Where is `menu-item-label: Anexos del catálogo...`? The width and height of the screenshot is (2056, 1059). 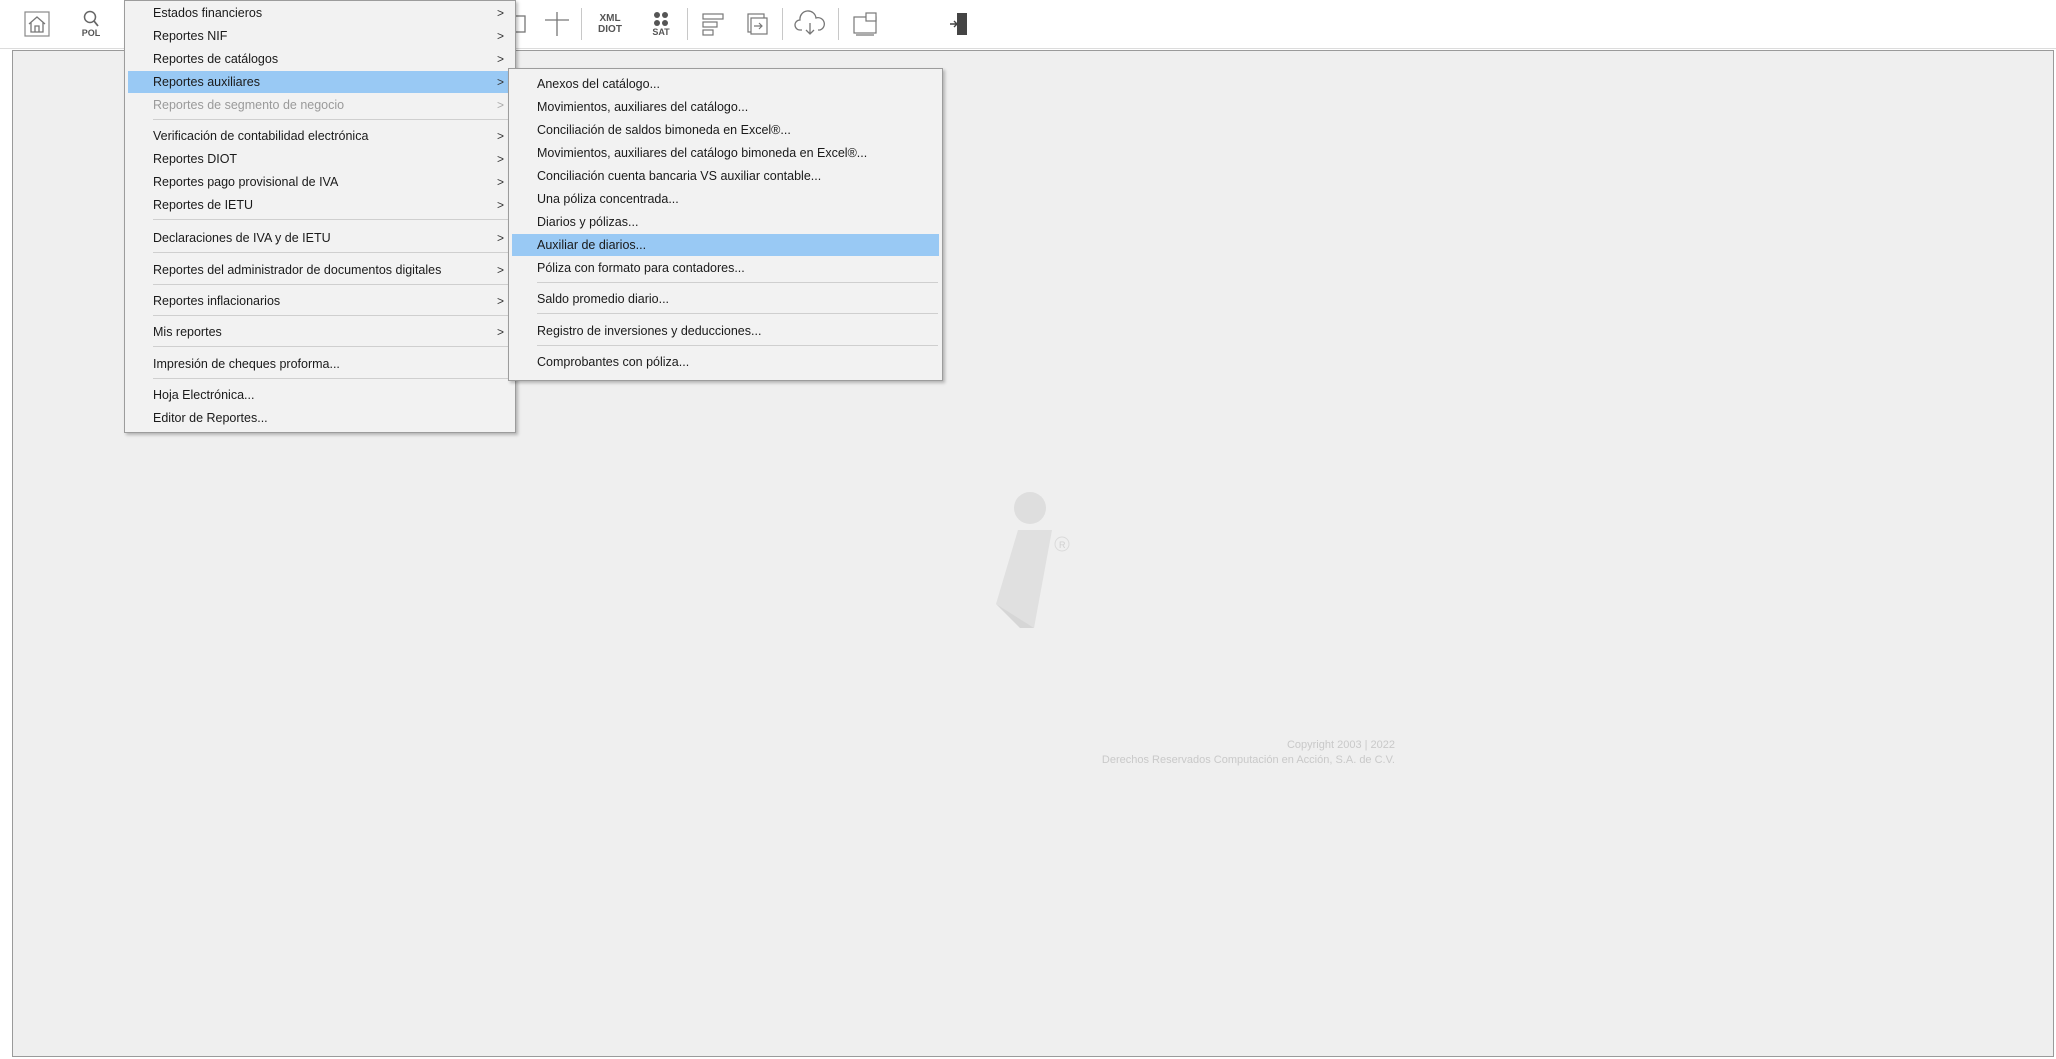
menu-item-label: Anexos del catálogo... is located at coordinates (598, 84).